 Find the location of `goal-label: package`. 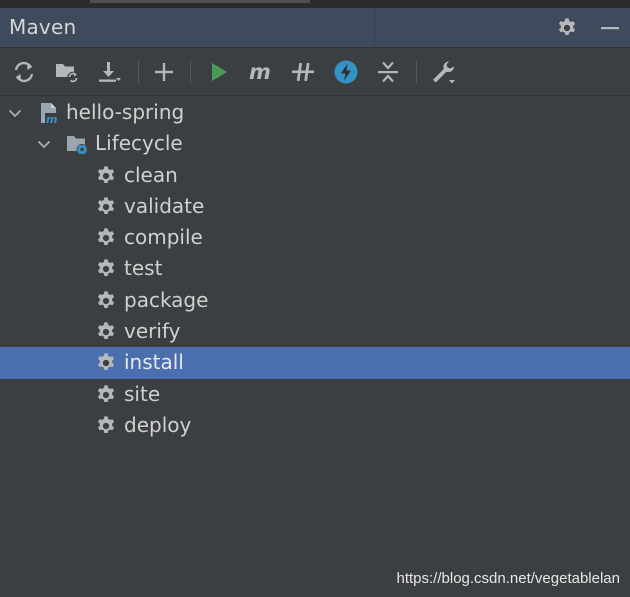

goal-label: package is located at coordinates (166, 299).